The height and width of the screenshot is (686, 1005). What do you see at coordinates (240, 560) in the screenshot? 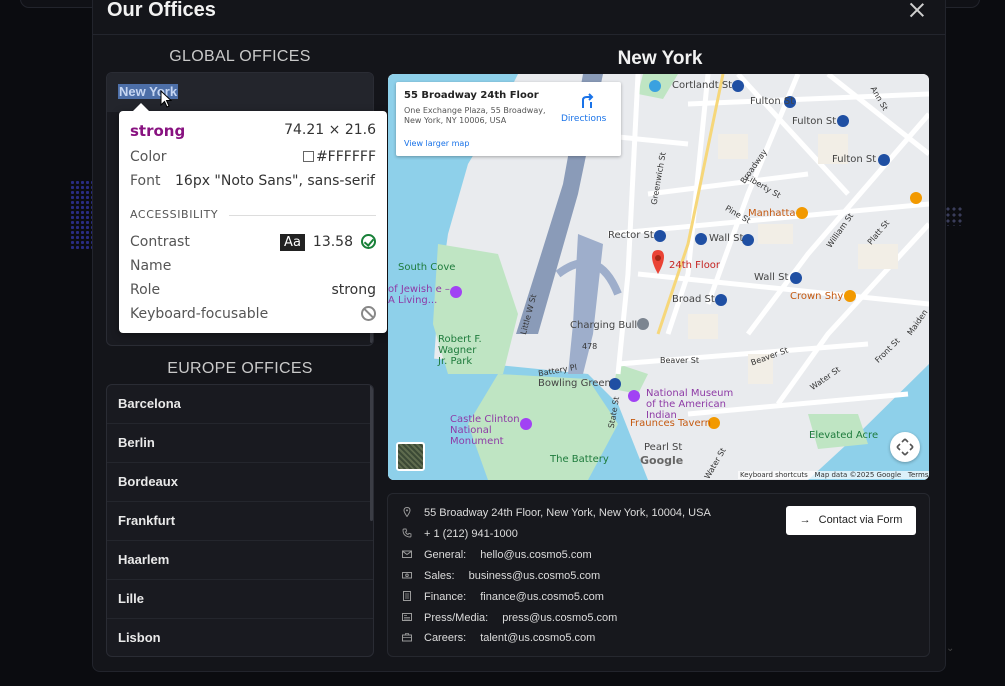
I see `office-item: Haarlem` at bounding box center [240, 560].